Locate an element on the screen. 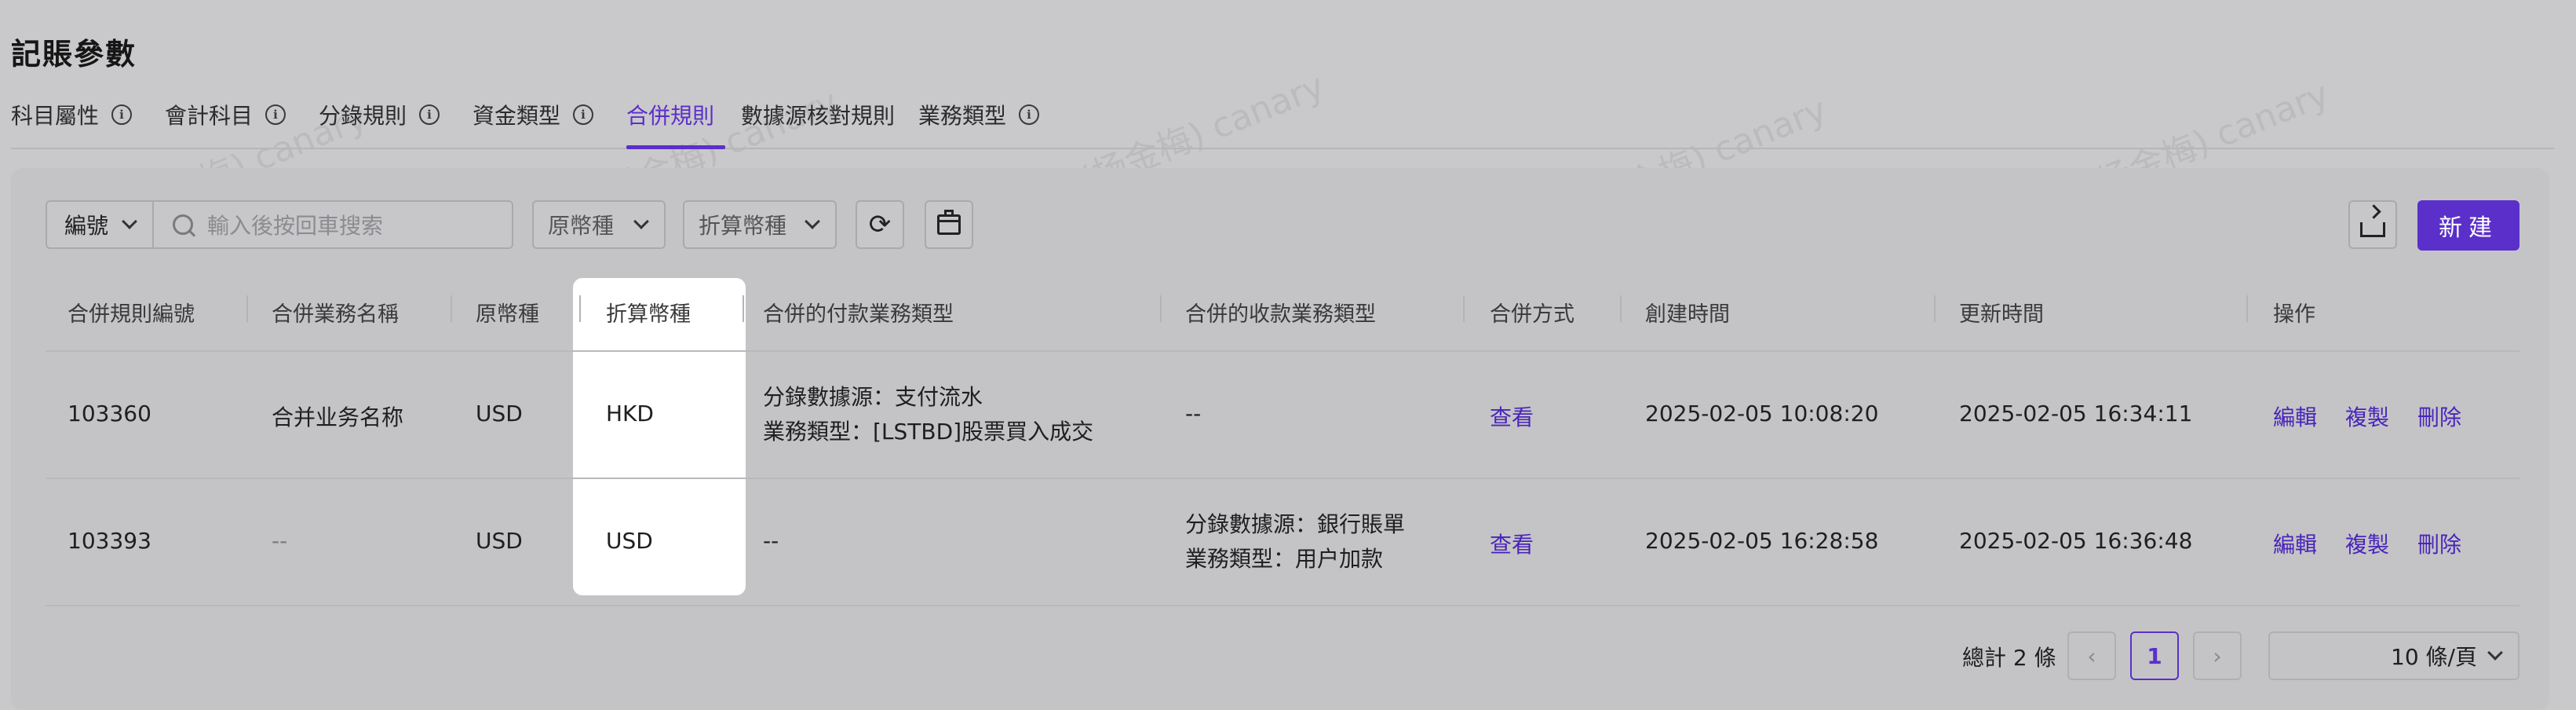 The height and width of the screenshot is (710, 2576). new-button: 新建 is located at coordinates (2468, 226).